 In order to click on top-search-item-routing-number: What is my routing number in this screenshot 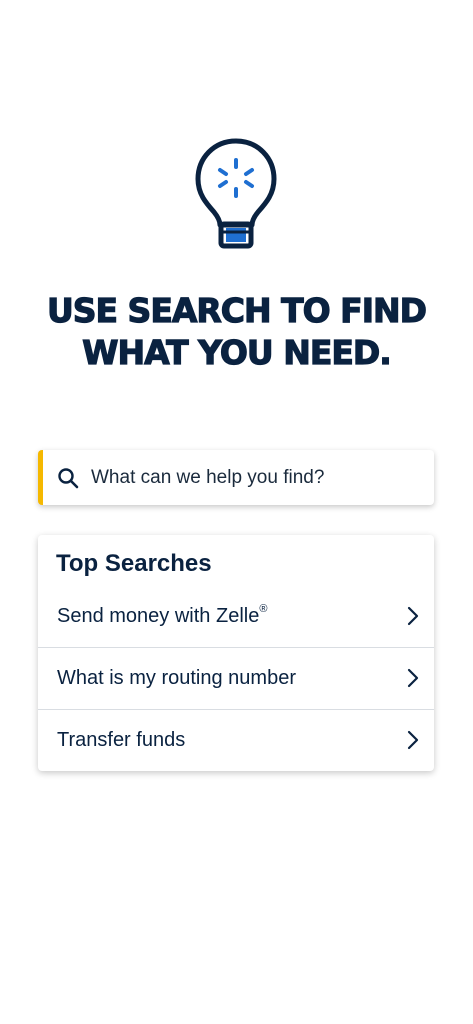, I will do `click(236, 678)`.